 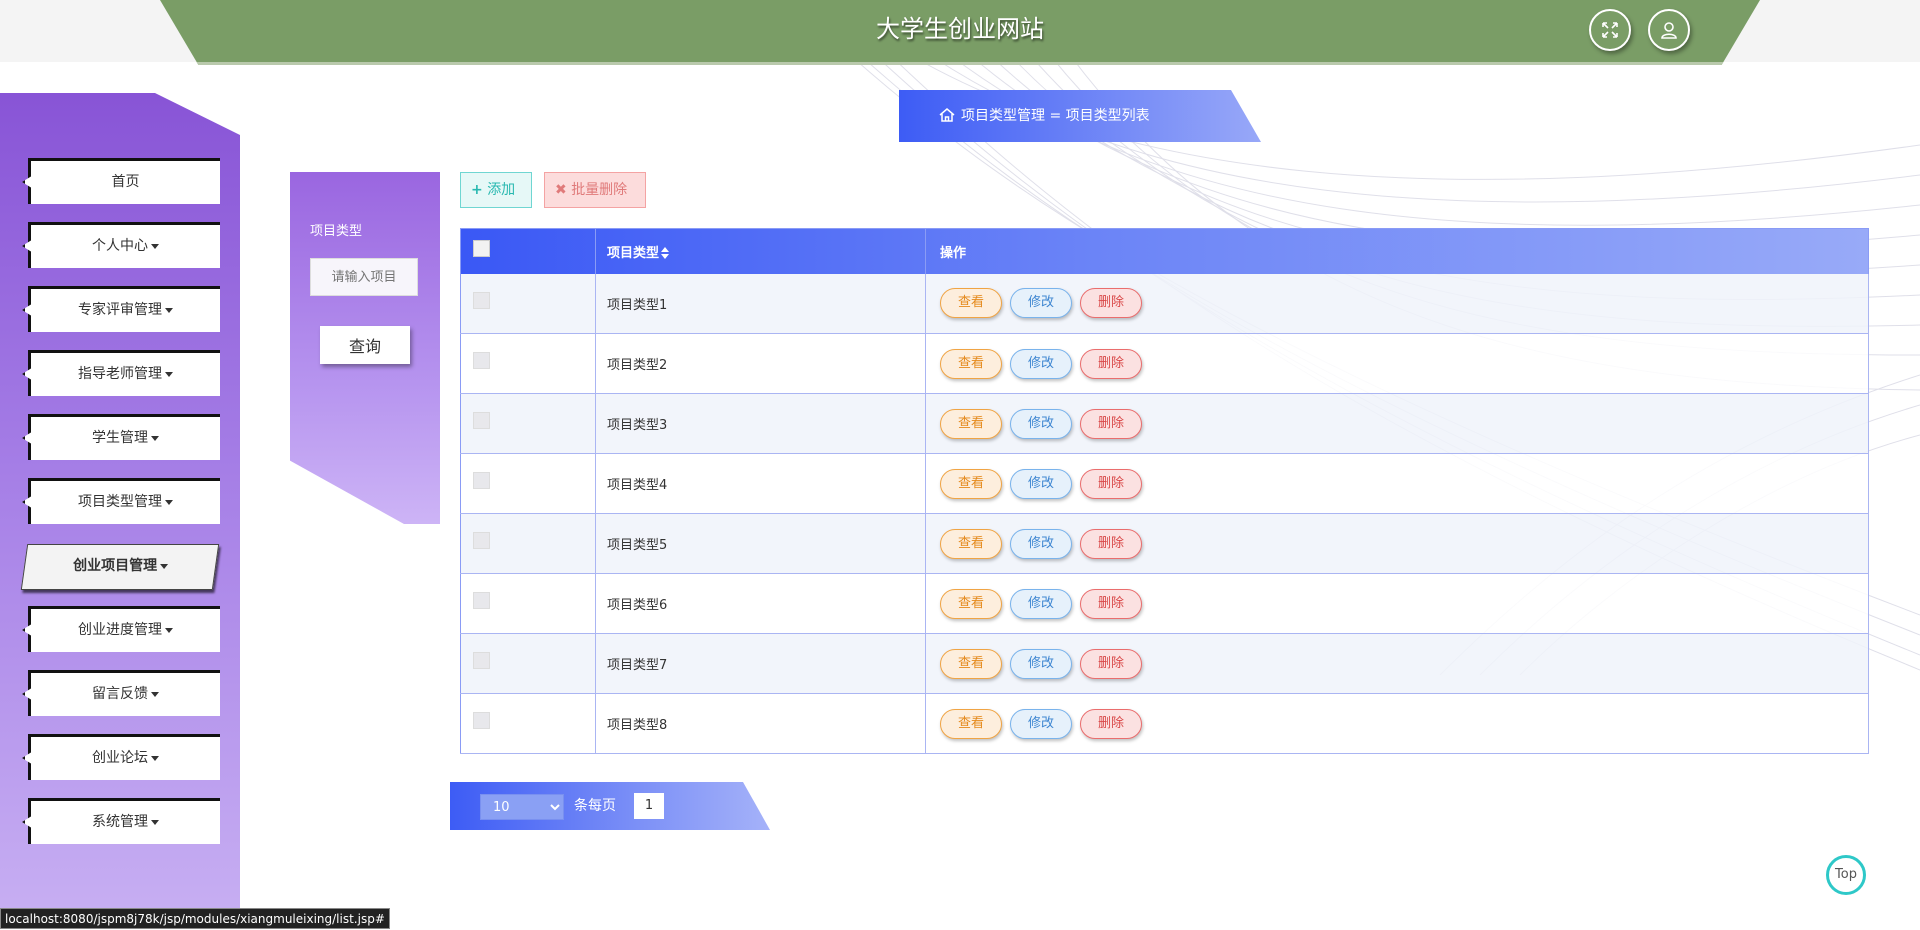 I want to click on select-all-checkbox, so click(x=481, y=248).